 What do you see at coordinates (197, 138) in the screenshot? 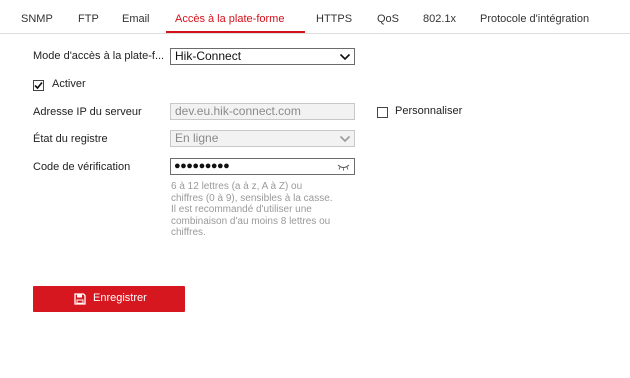
I see `register-status-value: En ligne` at bounding box center [197, 138].